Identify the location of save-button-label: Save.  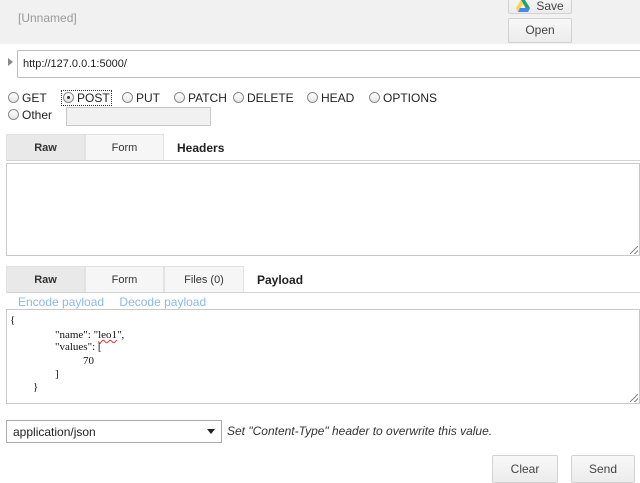
(550, 6).